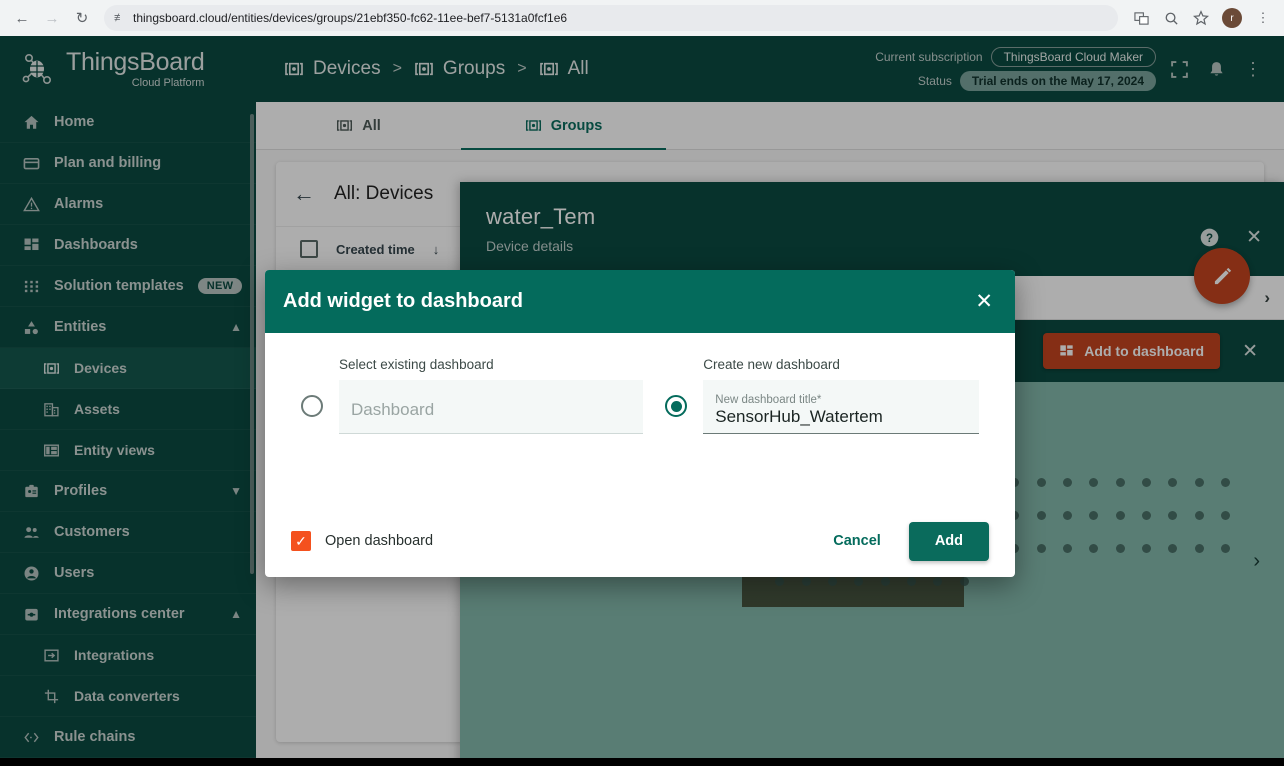 The image size is (1284, 766). I want to click on radio-create-new-dashboard, so click(676, 406).